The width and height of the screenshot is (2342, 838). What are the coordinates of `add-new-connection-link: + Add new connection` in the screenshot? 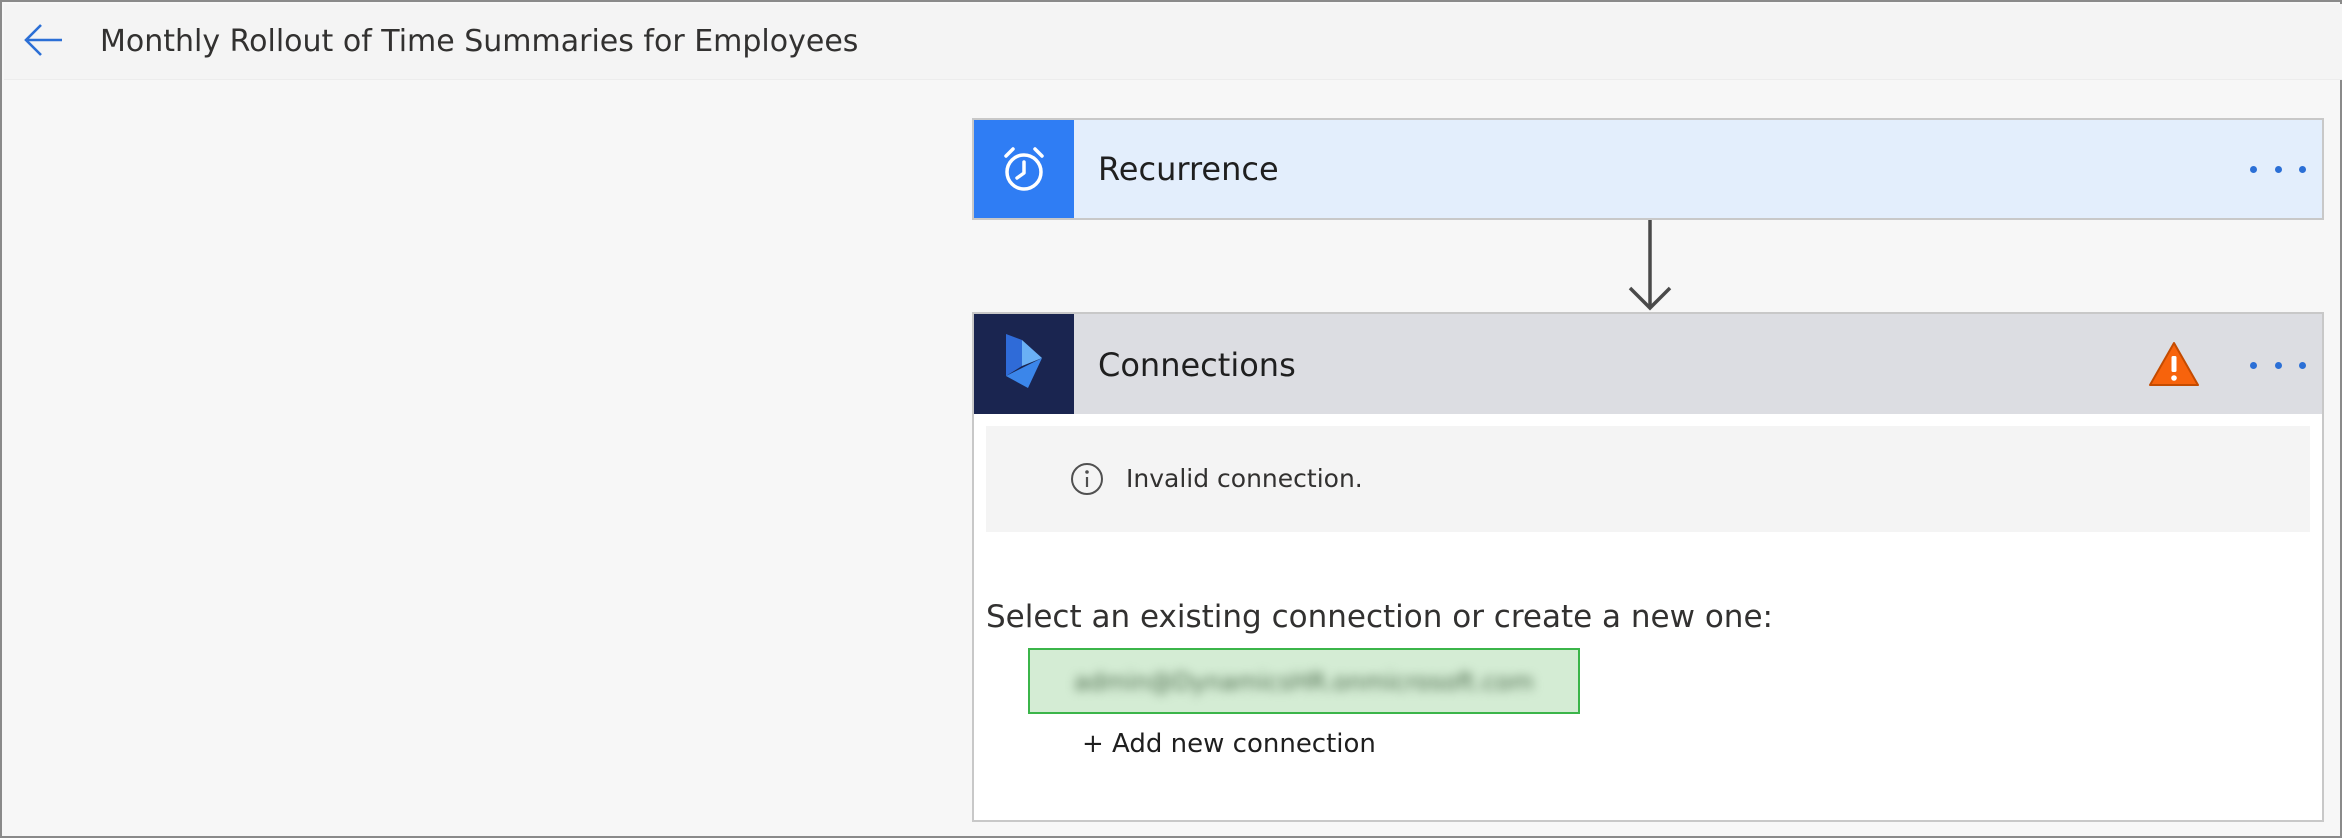 It's located at (1229, 744).